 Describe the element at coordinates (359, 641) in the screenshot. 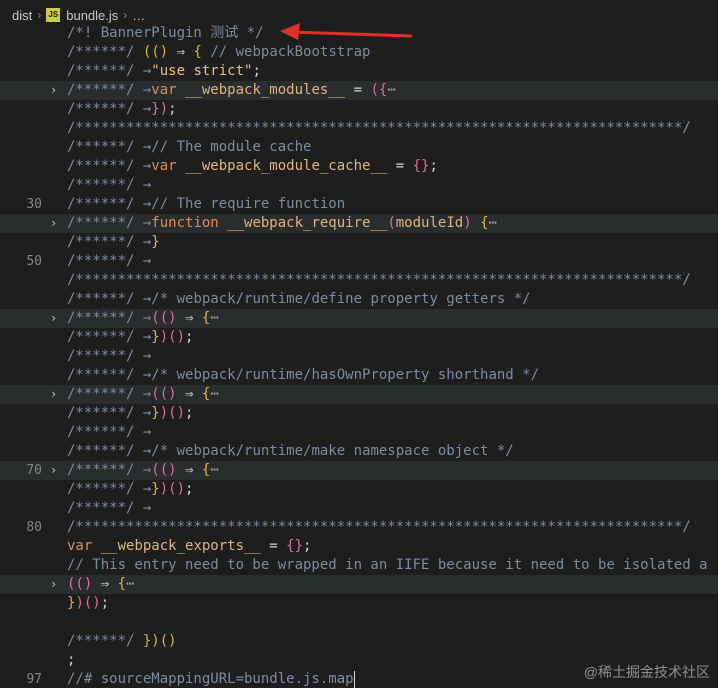

I see `code-line: /******/ })()` at that location.